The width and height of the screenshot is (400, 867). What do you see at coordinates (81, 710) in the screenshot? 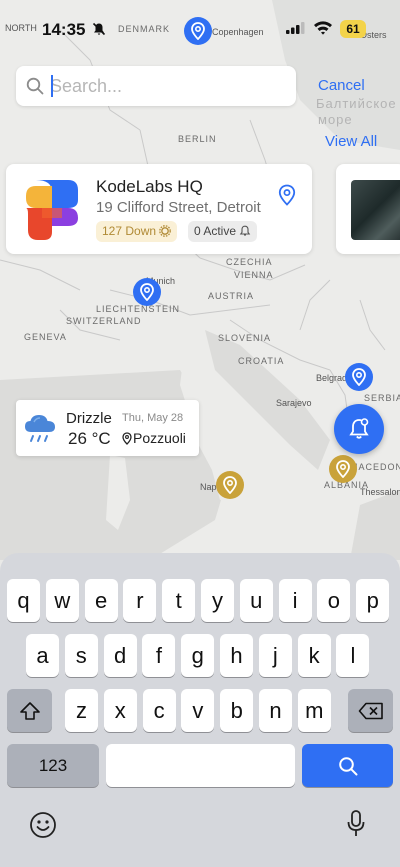
I see `key-z: z` at bounding box center [81, 710].